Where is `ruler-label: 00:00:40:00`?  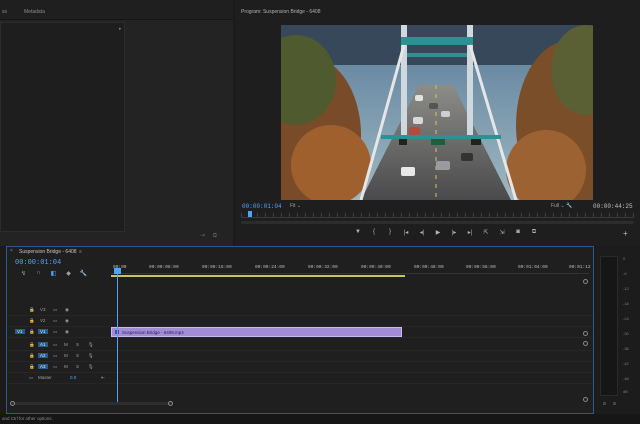
ruler-label: 00:00:40:00 is located at coordinates (376, 267).